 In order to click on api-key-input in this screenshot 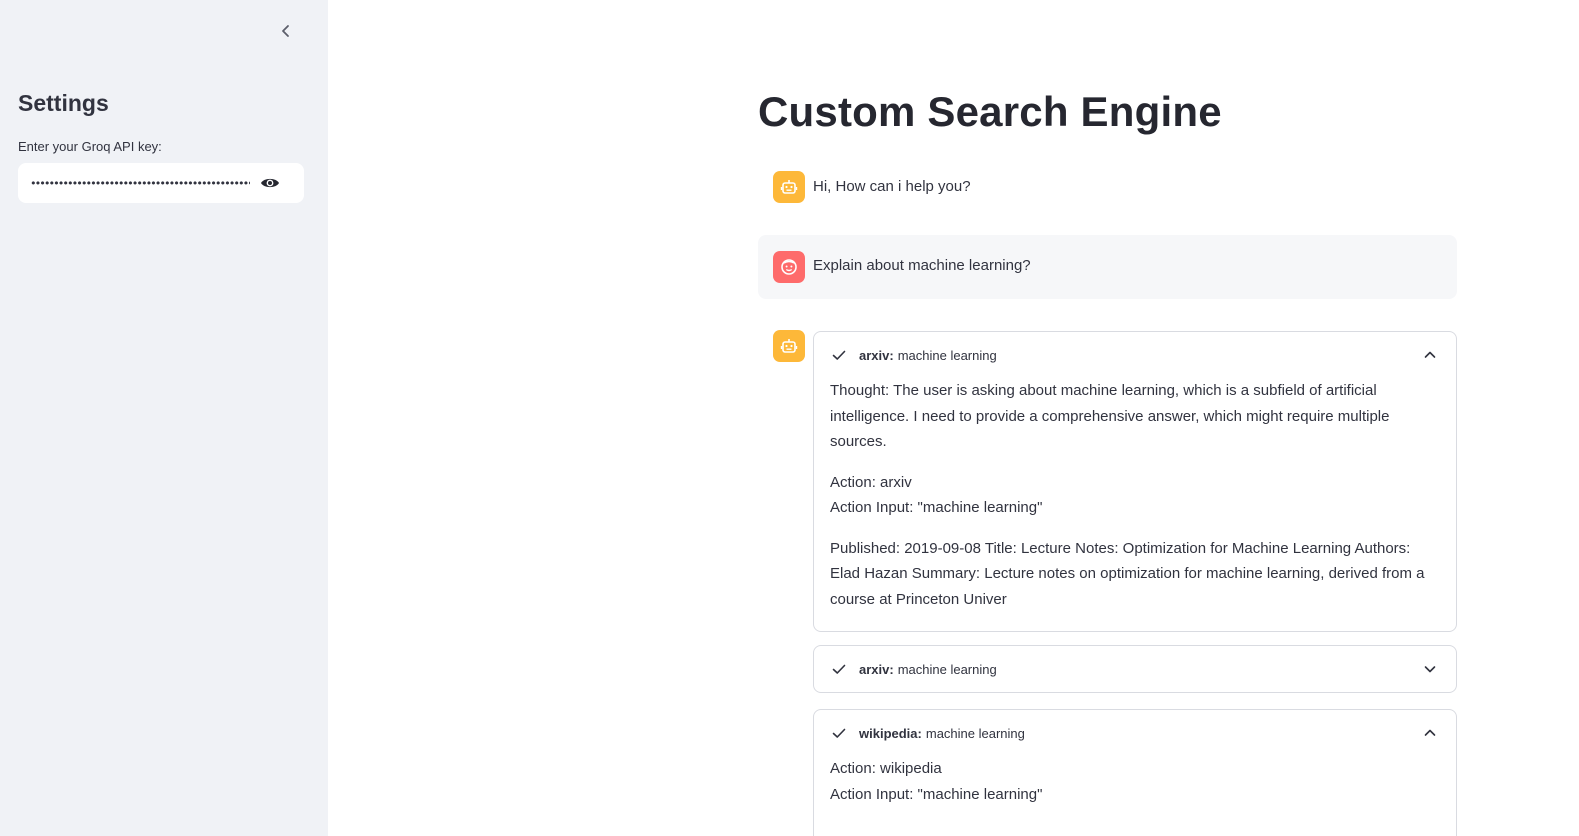, I will do `click(134, 183)`.